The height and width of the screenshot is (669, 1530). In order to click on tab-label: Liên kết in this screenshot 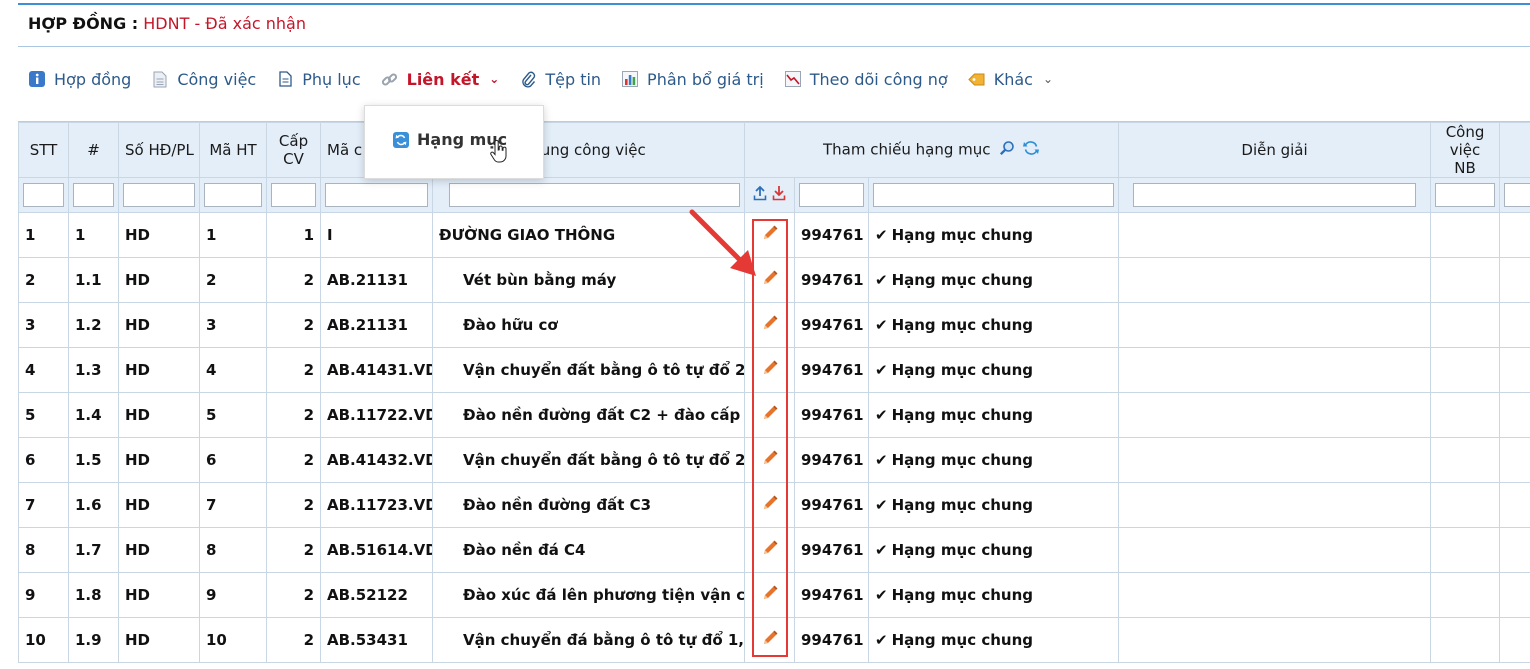, I will do `click(443, 79)`.